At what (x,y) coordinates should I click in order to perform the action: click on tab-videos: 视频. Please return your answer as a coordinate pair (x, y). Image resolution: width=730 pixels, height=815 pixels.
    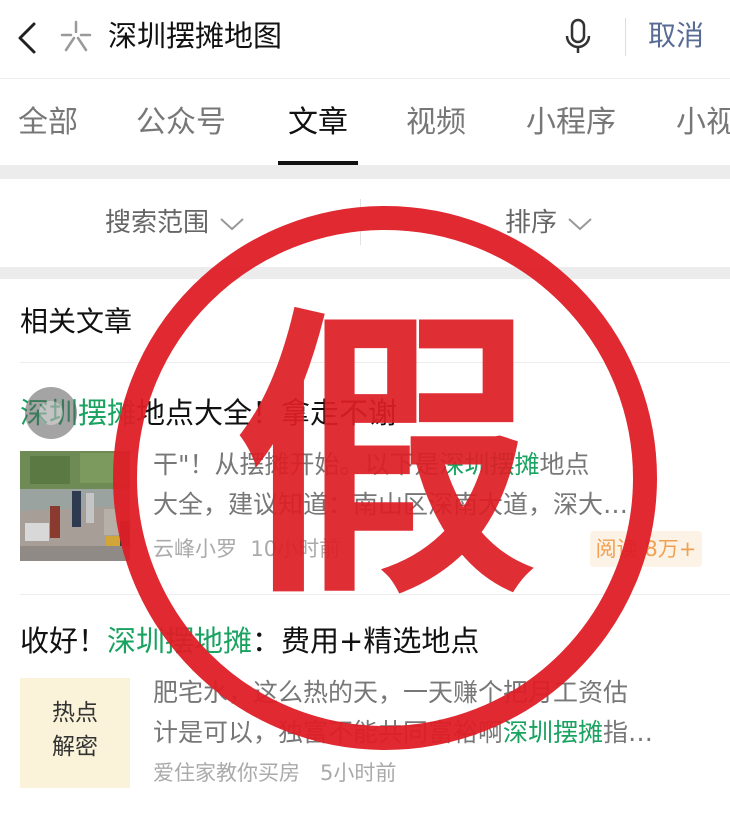
    Looking at the image, I should click on (436, 123).